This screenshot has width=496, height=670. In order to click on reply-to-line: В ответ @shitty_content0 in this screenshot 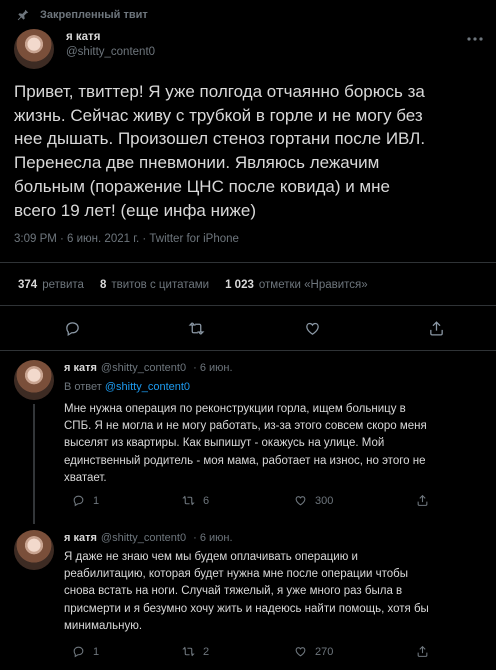, I will do `click(127, 387)`.